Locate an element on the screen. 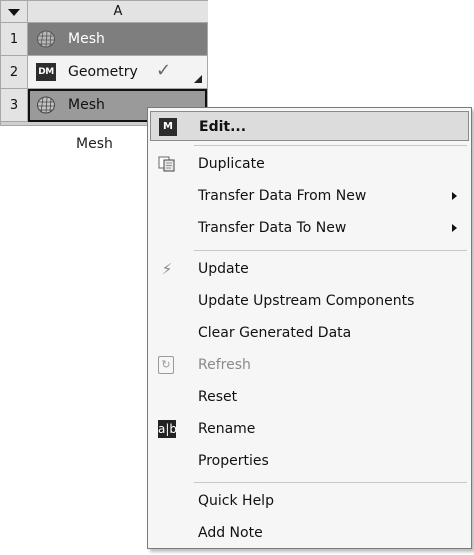  design-modeler-icon: DM is located at coordinates (46, 72).